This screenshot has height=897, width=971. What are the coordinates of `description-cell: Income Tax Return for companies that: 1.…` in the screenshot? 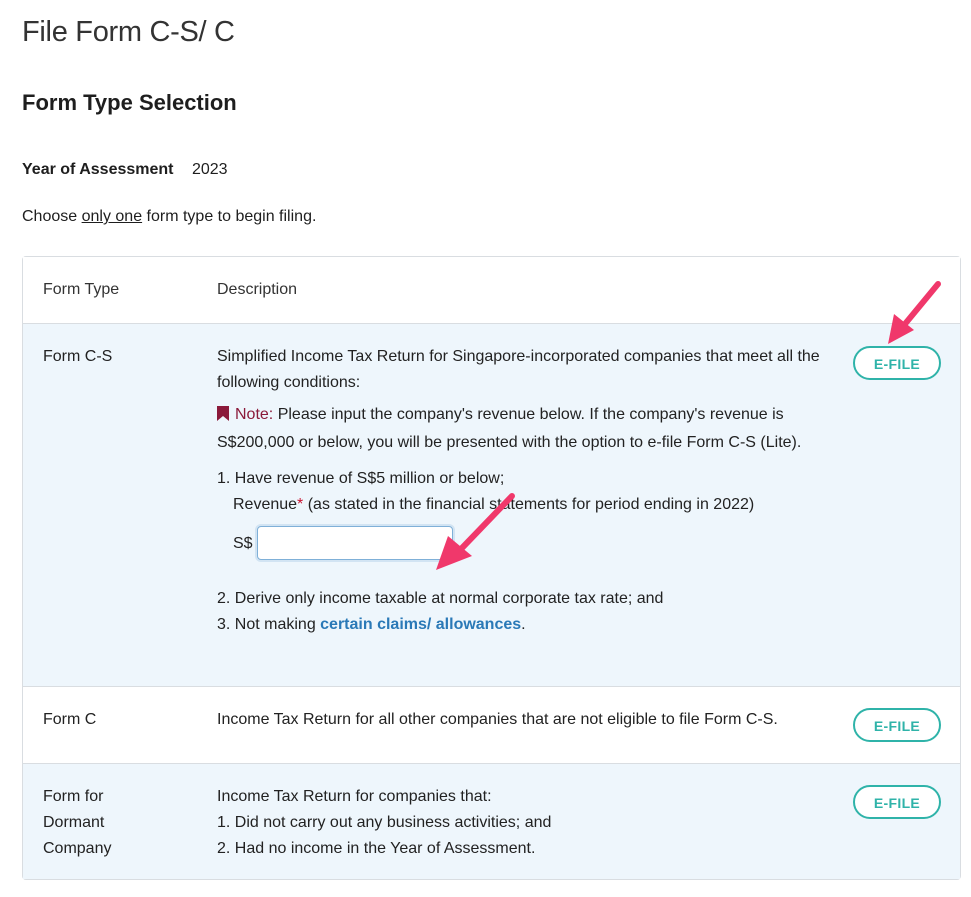 It's located at (522, 823).